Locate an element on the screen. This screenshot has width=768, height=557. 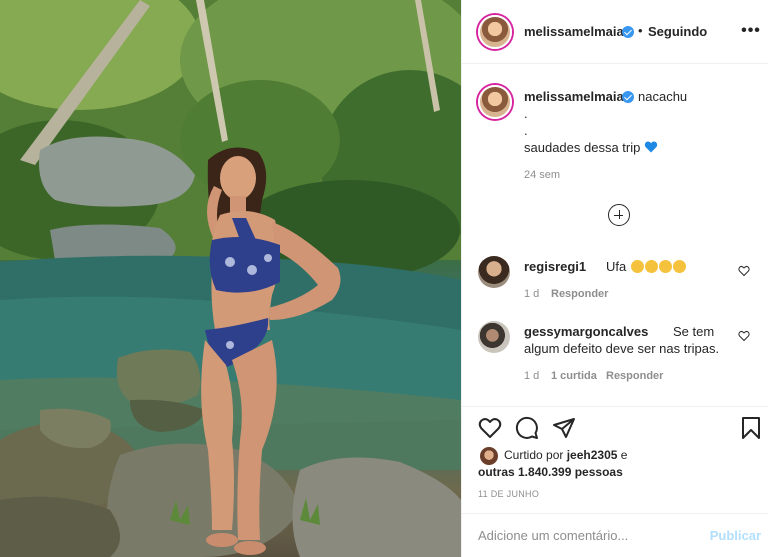
more-options-icon: ••• is located at coordinates (751, 31).